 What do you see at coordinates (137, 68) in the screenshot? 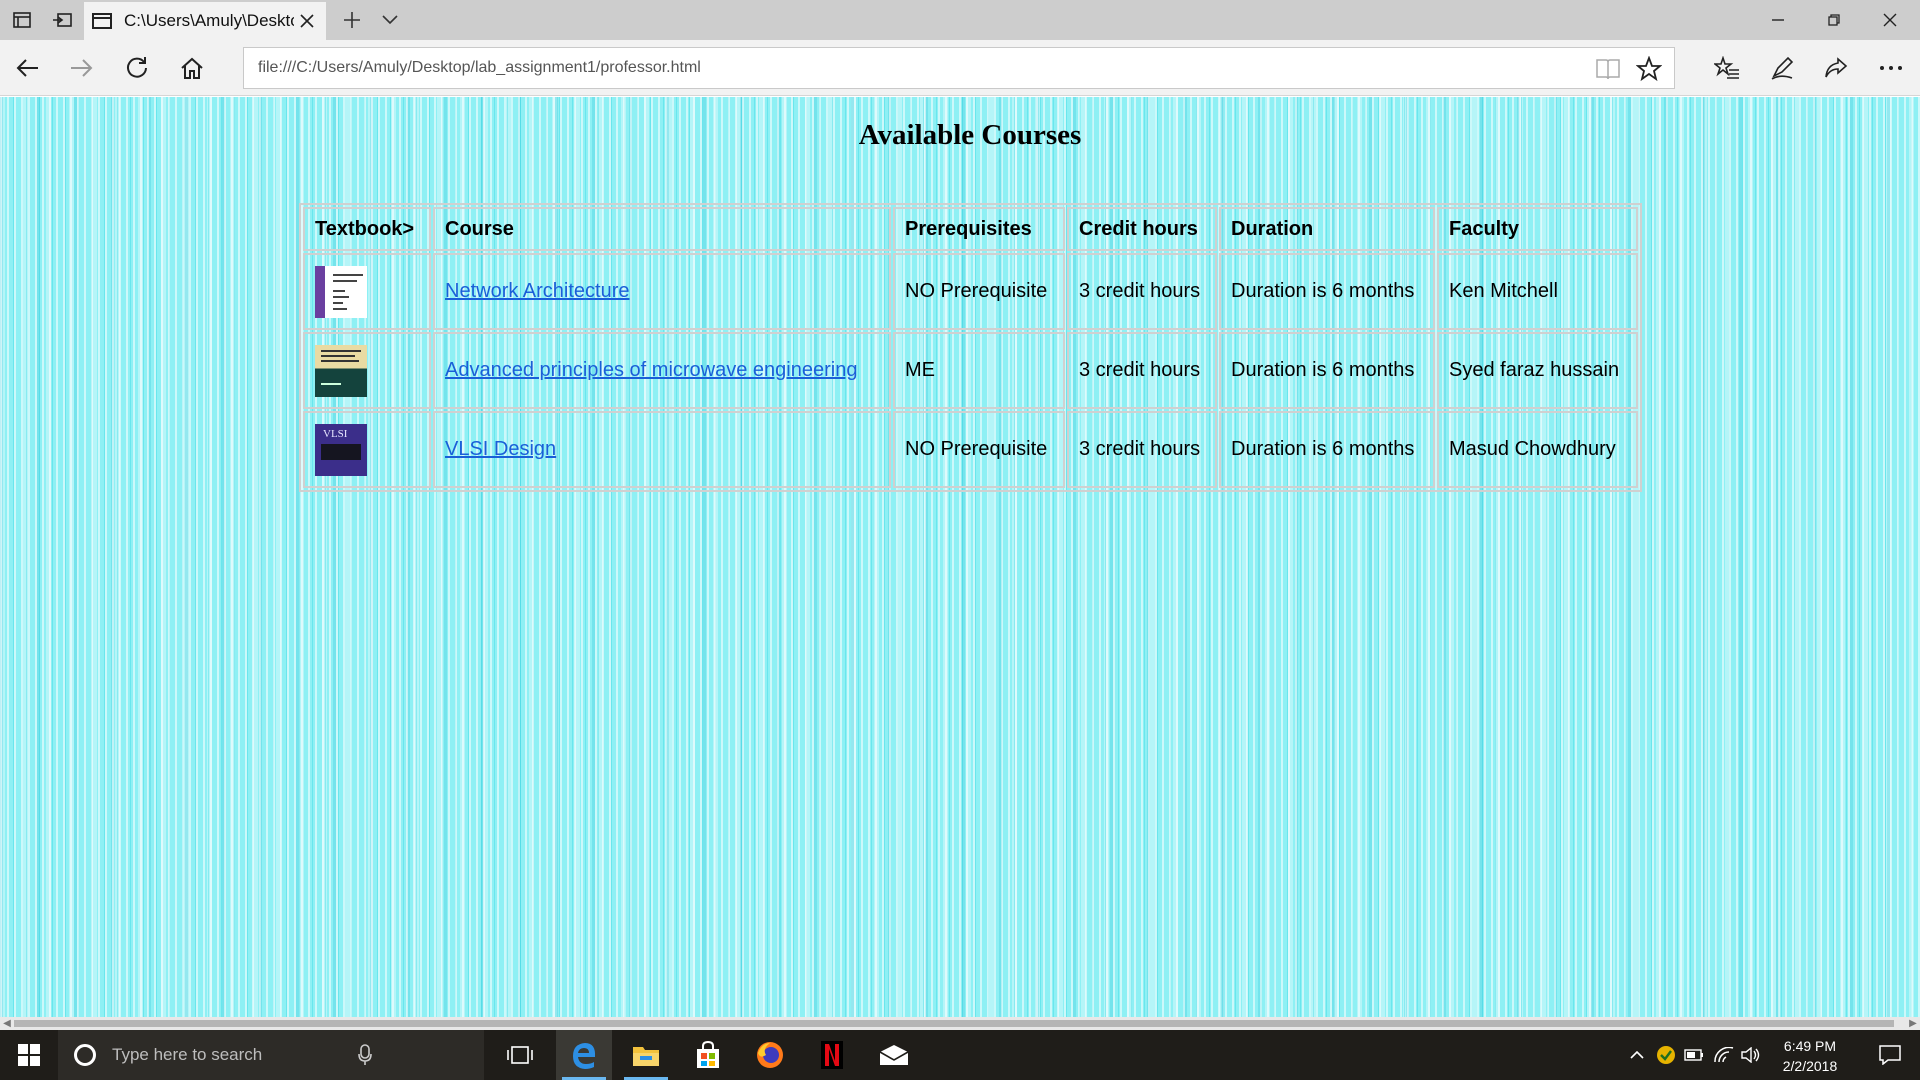
I see `refresh-icon` at bounding box center [137, 68].